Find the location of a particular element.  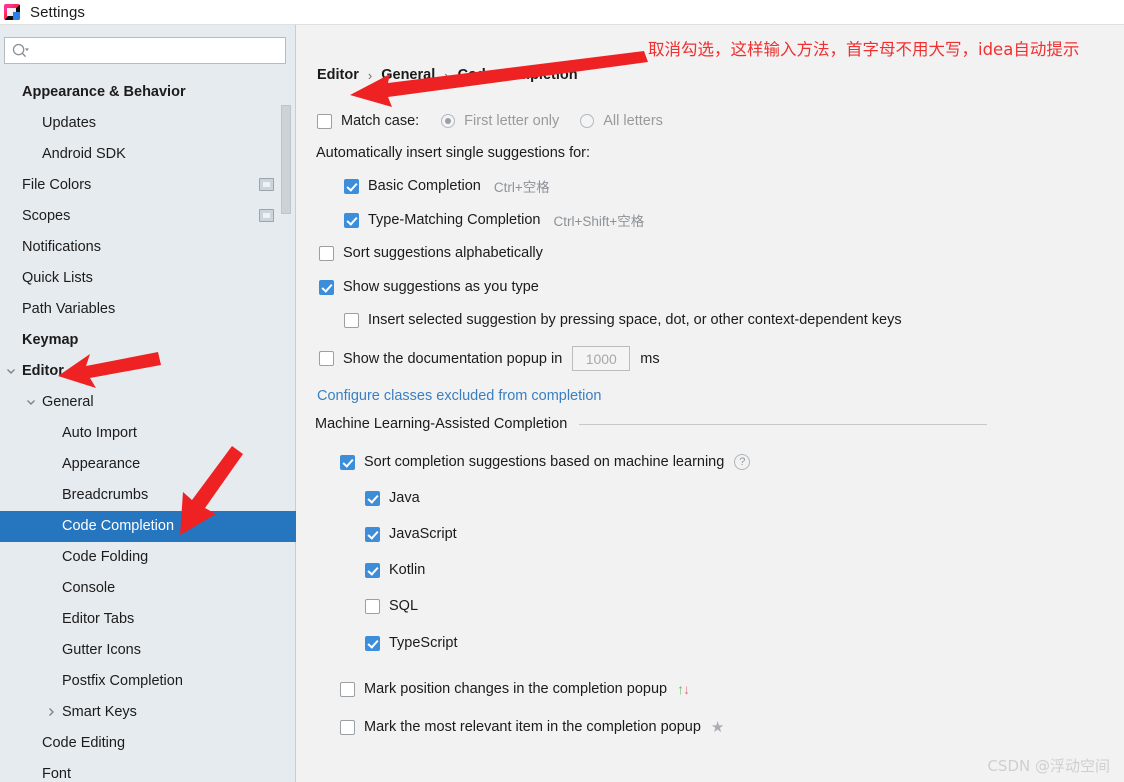

sidebar-item-quick-lists: Quick Lists is located at coordinates (148, 278).